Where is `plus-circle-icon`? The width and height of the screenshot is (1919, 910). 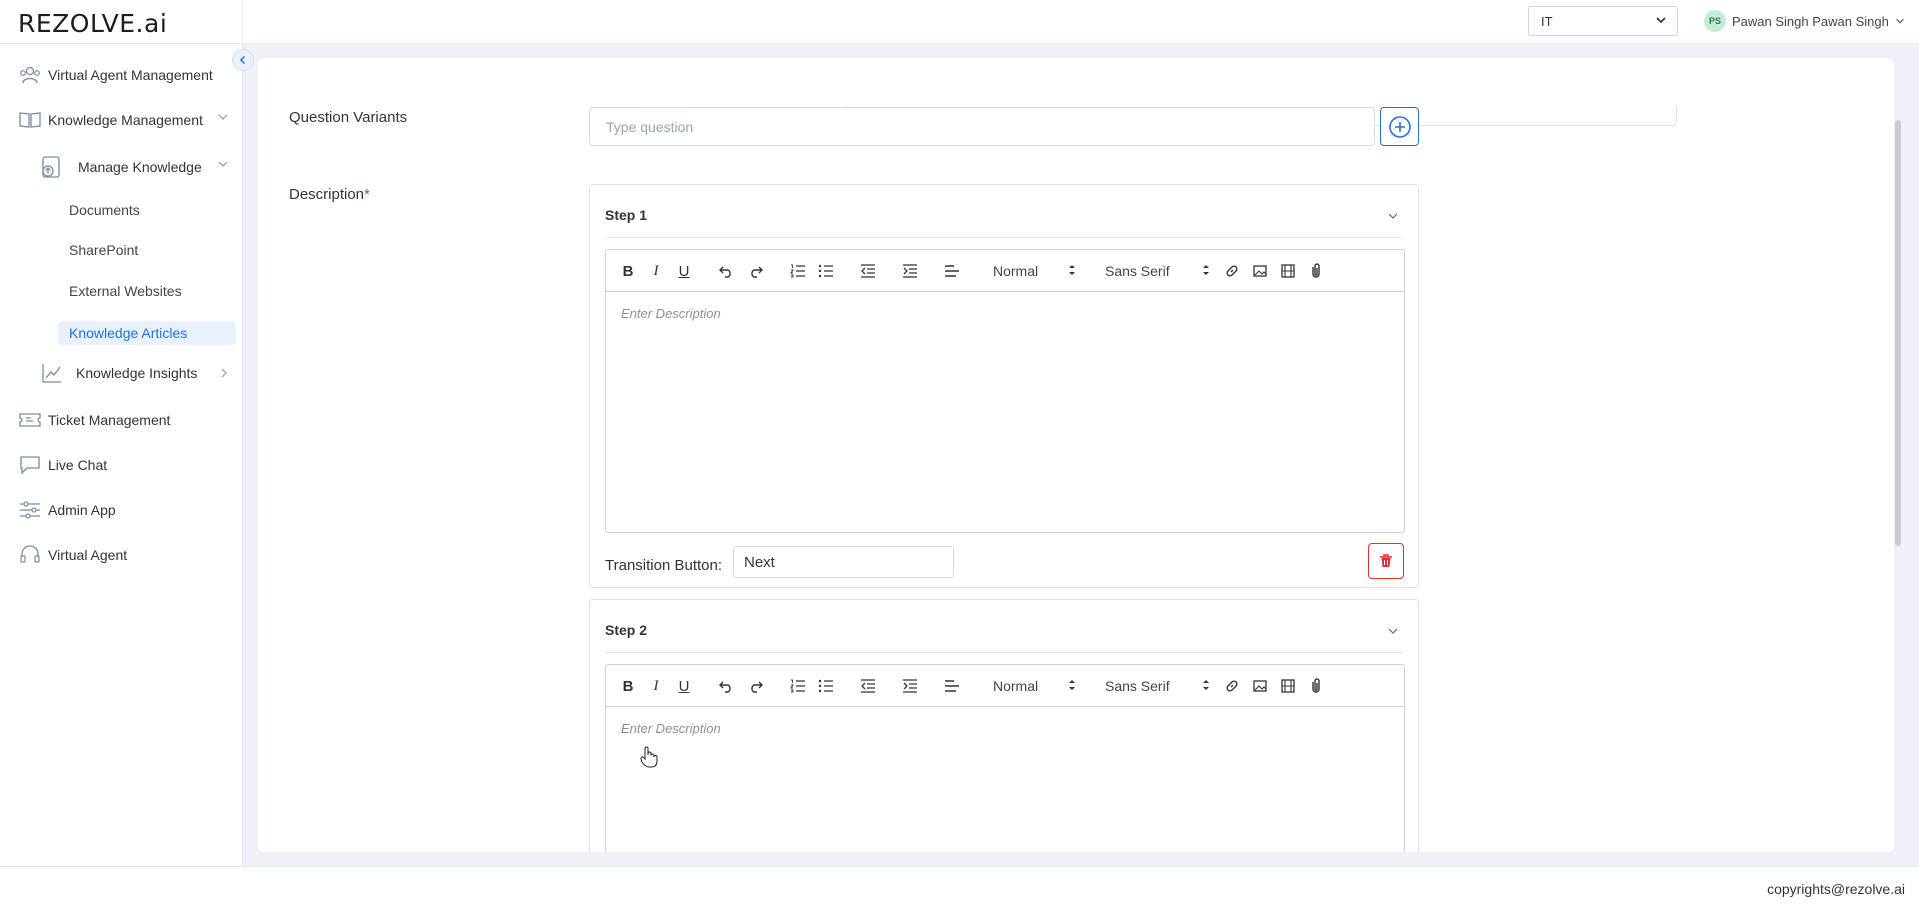
plus-circle-icon is located at coordinates (1399, 126).